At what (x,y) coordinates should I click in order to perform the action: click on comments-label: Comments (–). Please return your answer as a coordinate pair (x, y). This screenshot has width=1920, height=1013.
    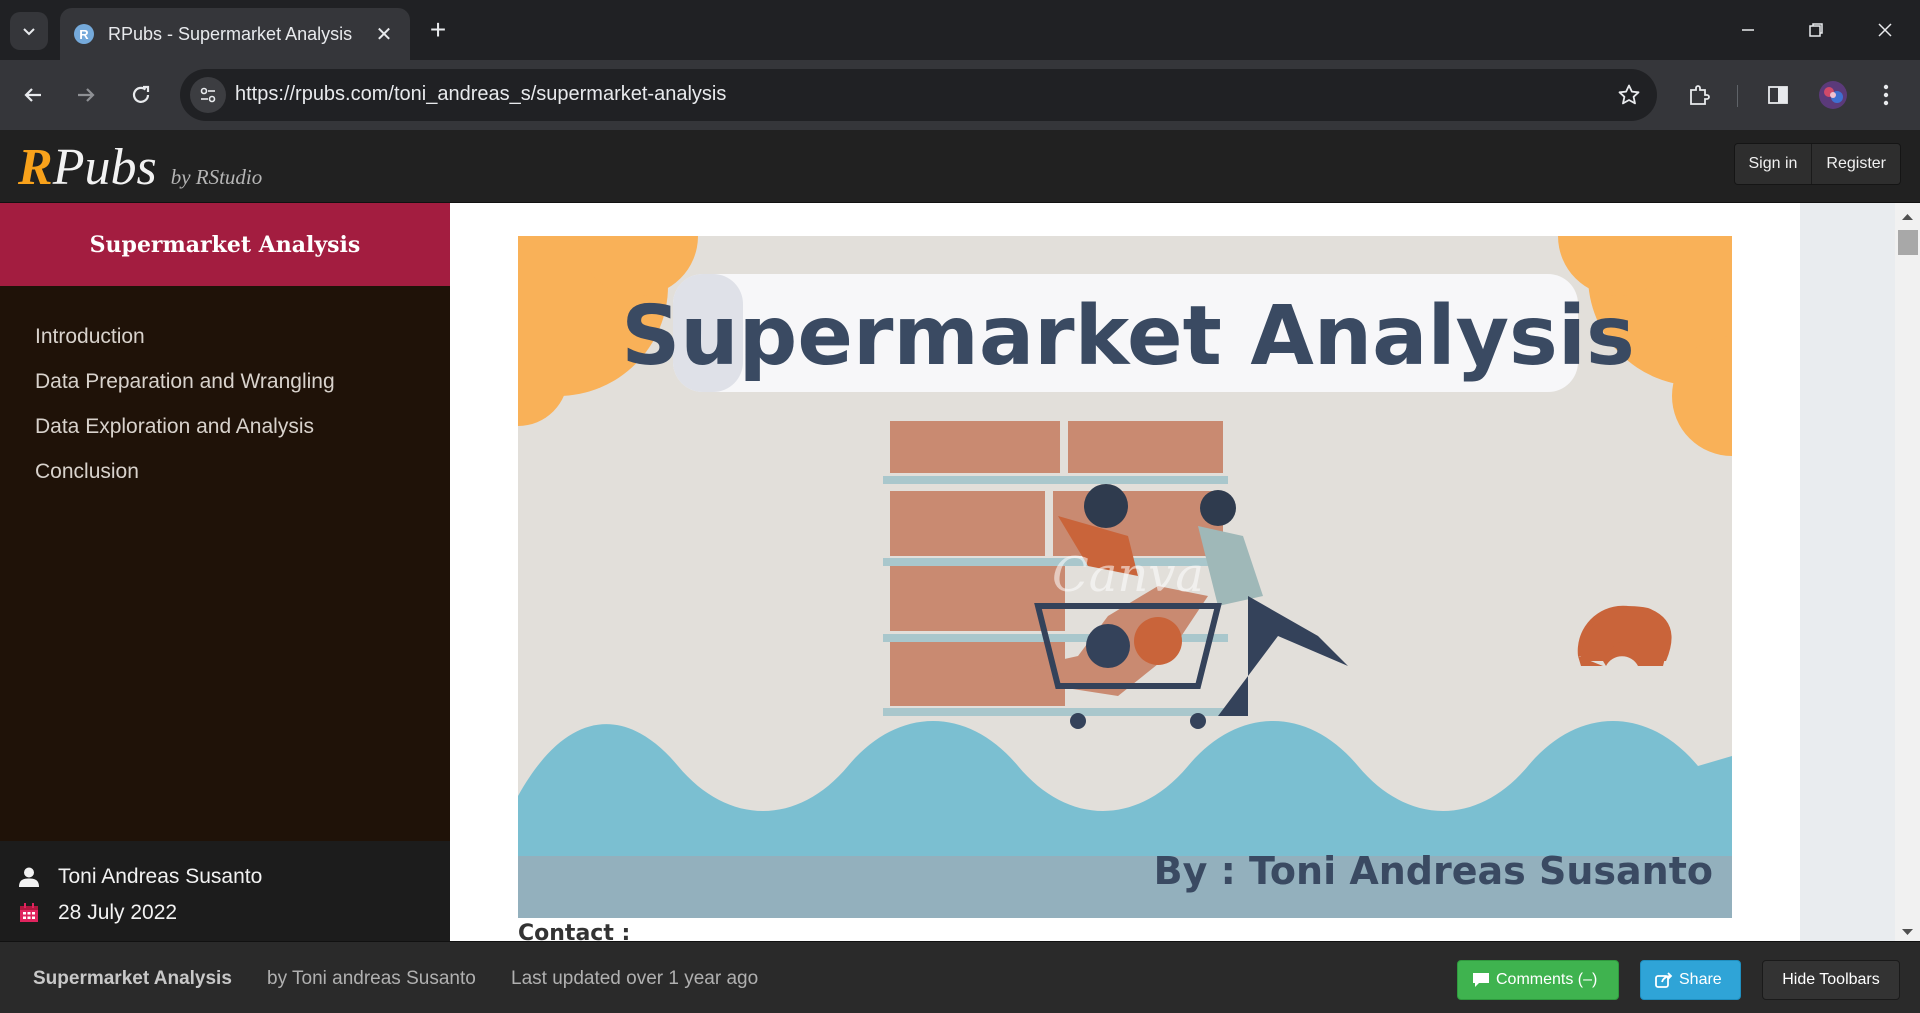
    Looking at the image, I should click on (1547, 979).